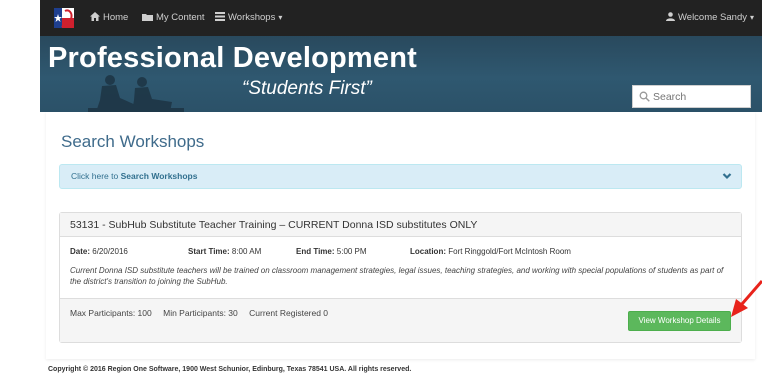  I want to click on search-workshops-toggle: Click here to Search Workshops, so click(400, 176).